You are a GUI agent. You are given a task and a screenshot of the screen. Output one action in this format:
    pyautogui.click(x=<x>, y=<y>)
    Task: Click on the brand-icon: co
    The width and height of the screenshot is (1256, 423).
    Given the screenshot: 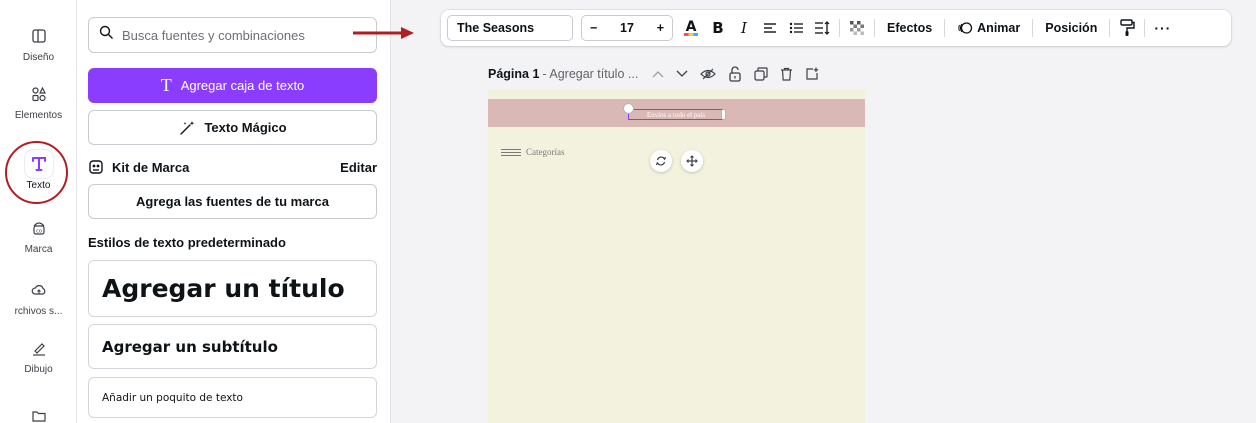 What is the action you would take?
    pyautogui.click(x=39, y=228)
    